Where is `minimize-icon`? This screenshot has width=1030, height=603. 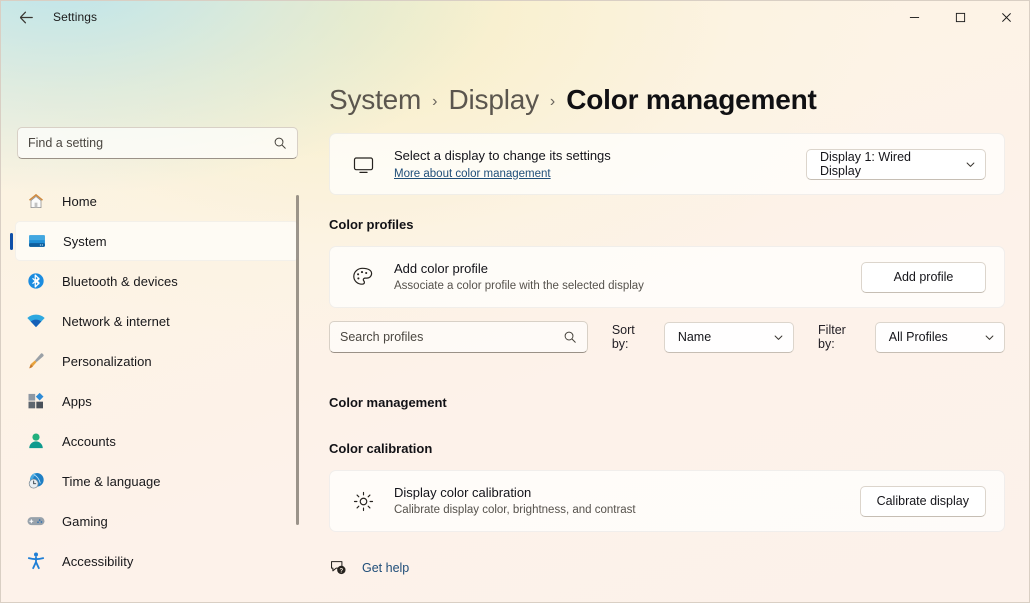
minimize-icon is located at coordinates (914, 17).